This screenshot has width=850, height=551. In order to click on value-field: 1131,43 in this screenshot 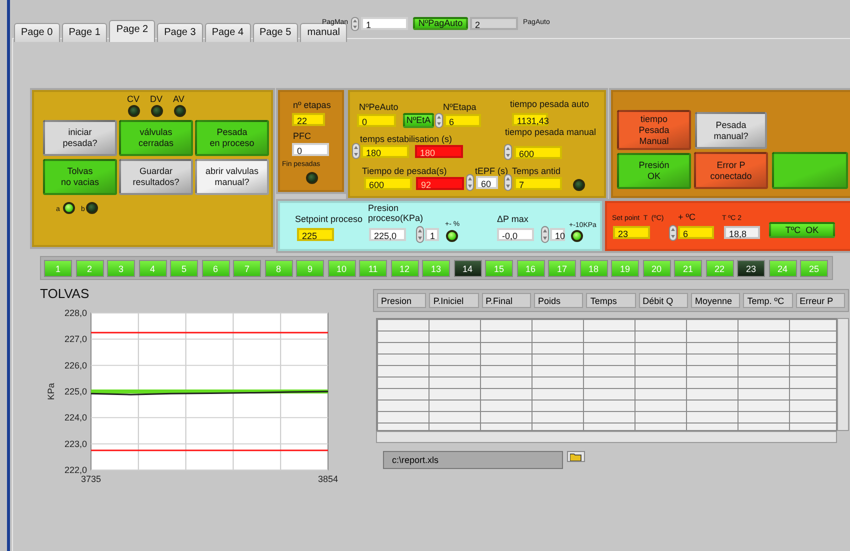, I will do `click(530, 119)`.